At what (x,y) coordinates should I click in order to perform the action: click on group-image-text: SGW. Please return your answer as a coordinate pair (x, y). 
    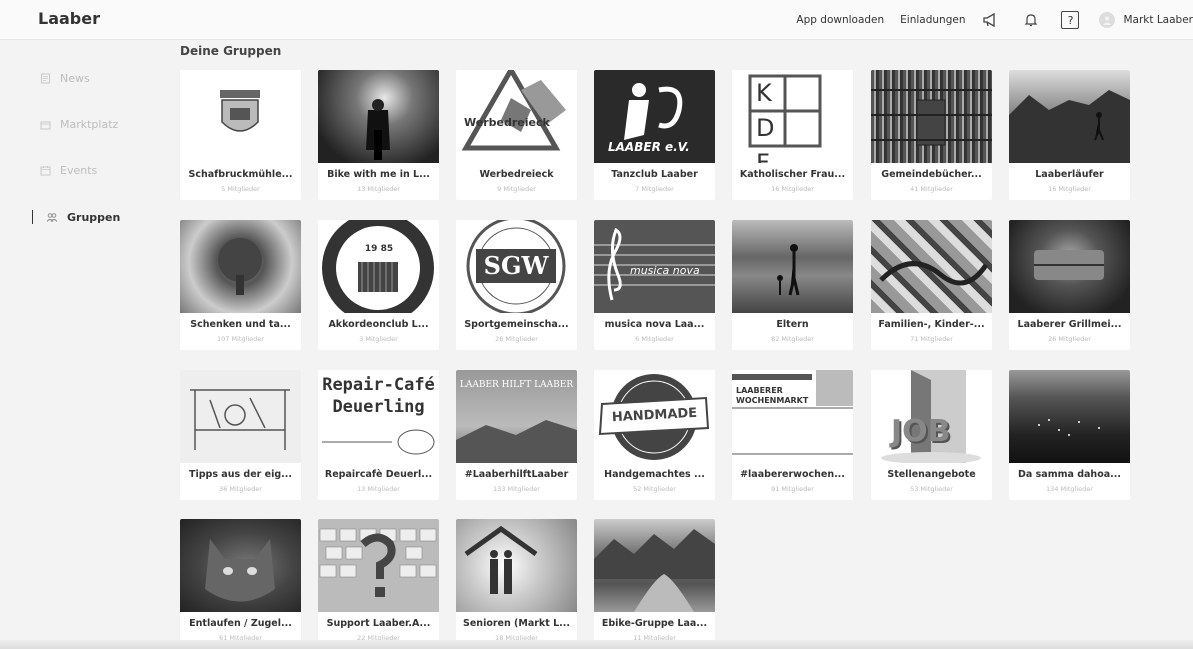
    Looking at the image, I should click on (516, 265).